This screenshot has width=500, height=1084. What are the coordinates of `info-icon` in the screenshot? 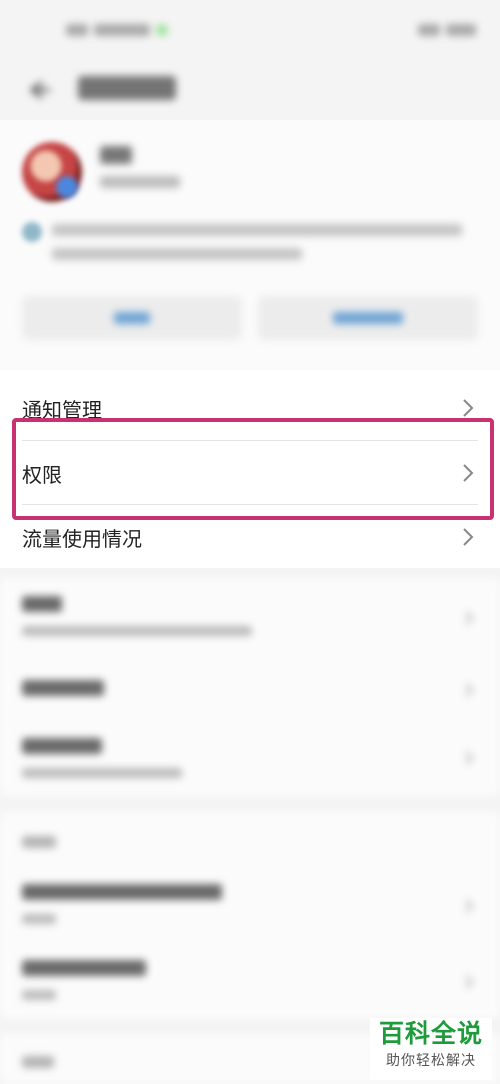 It's located at (32, 232).